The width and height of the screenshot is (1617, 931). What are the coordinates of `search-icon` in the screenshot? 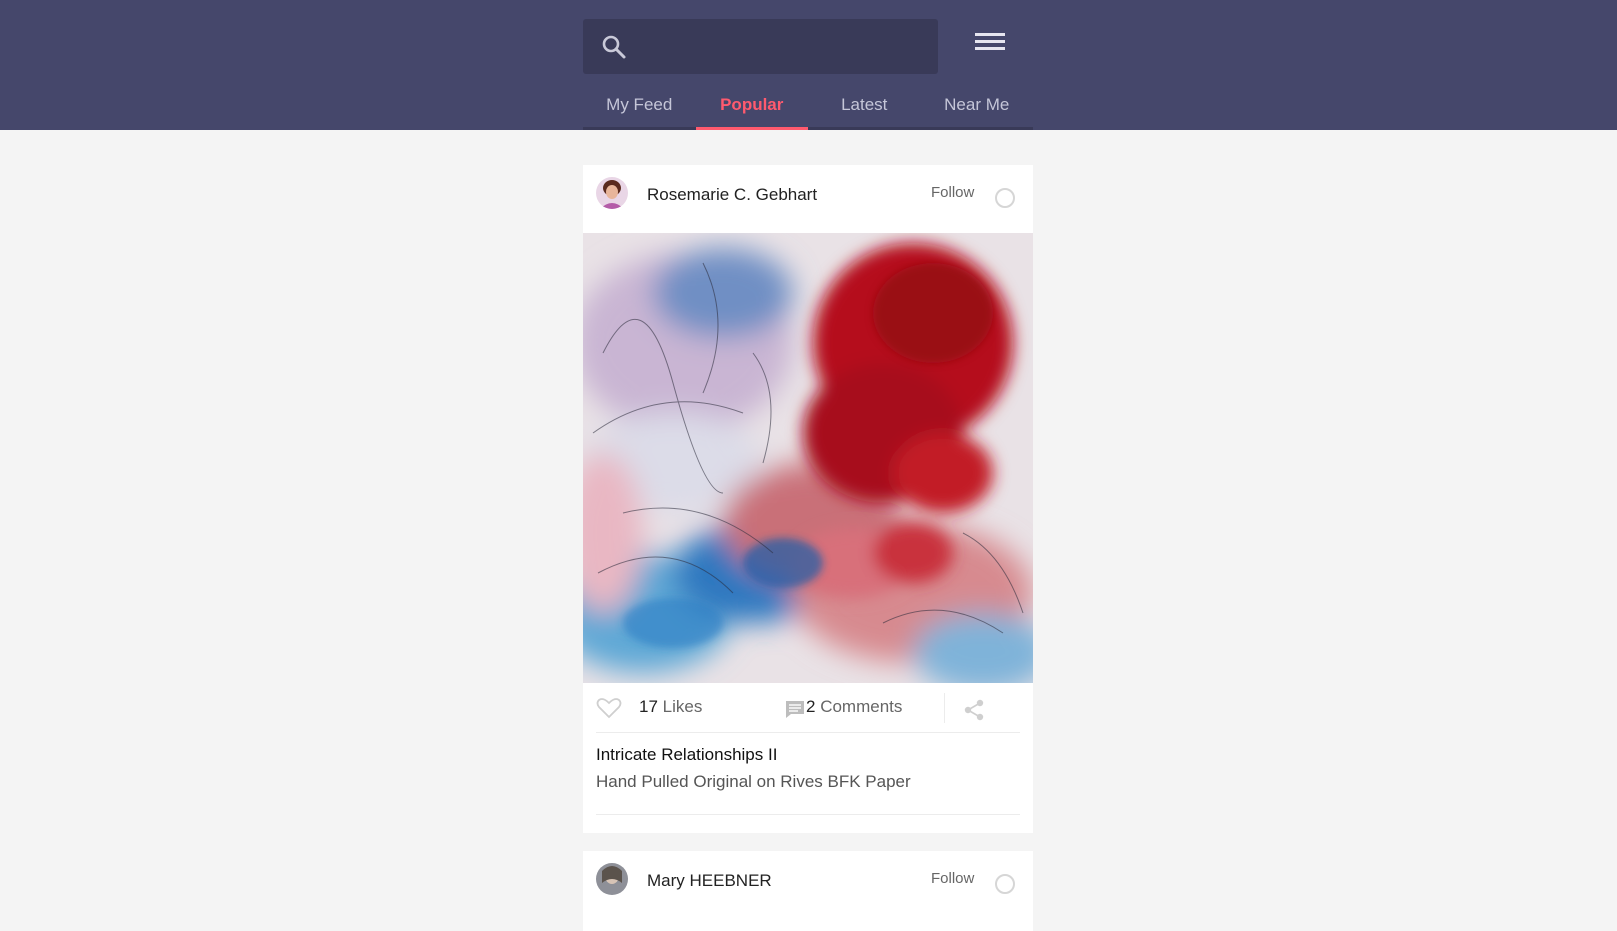 It's located at (614, 47).